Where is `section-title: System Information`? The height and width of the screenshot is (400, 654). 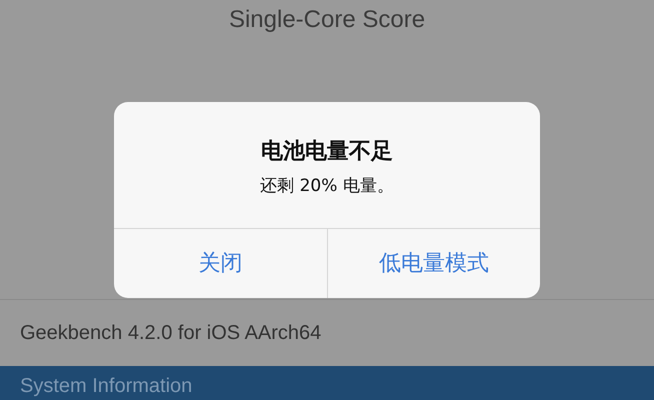
section-title: System Information is located at coordinates (106, 386).